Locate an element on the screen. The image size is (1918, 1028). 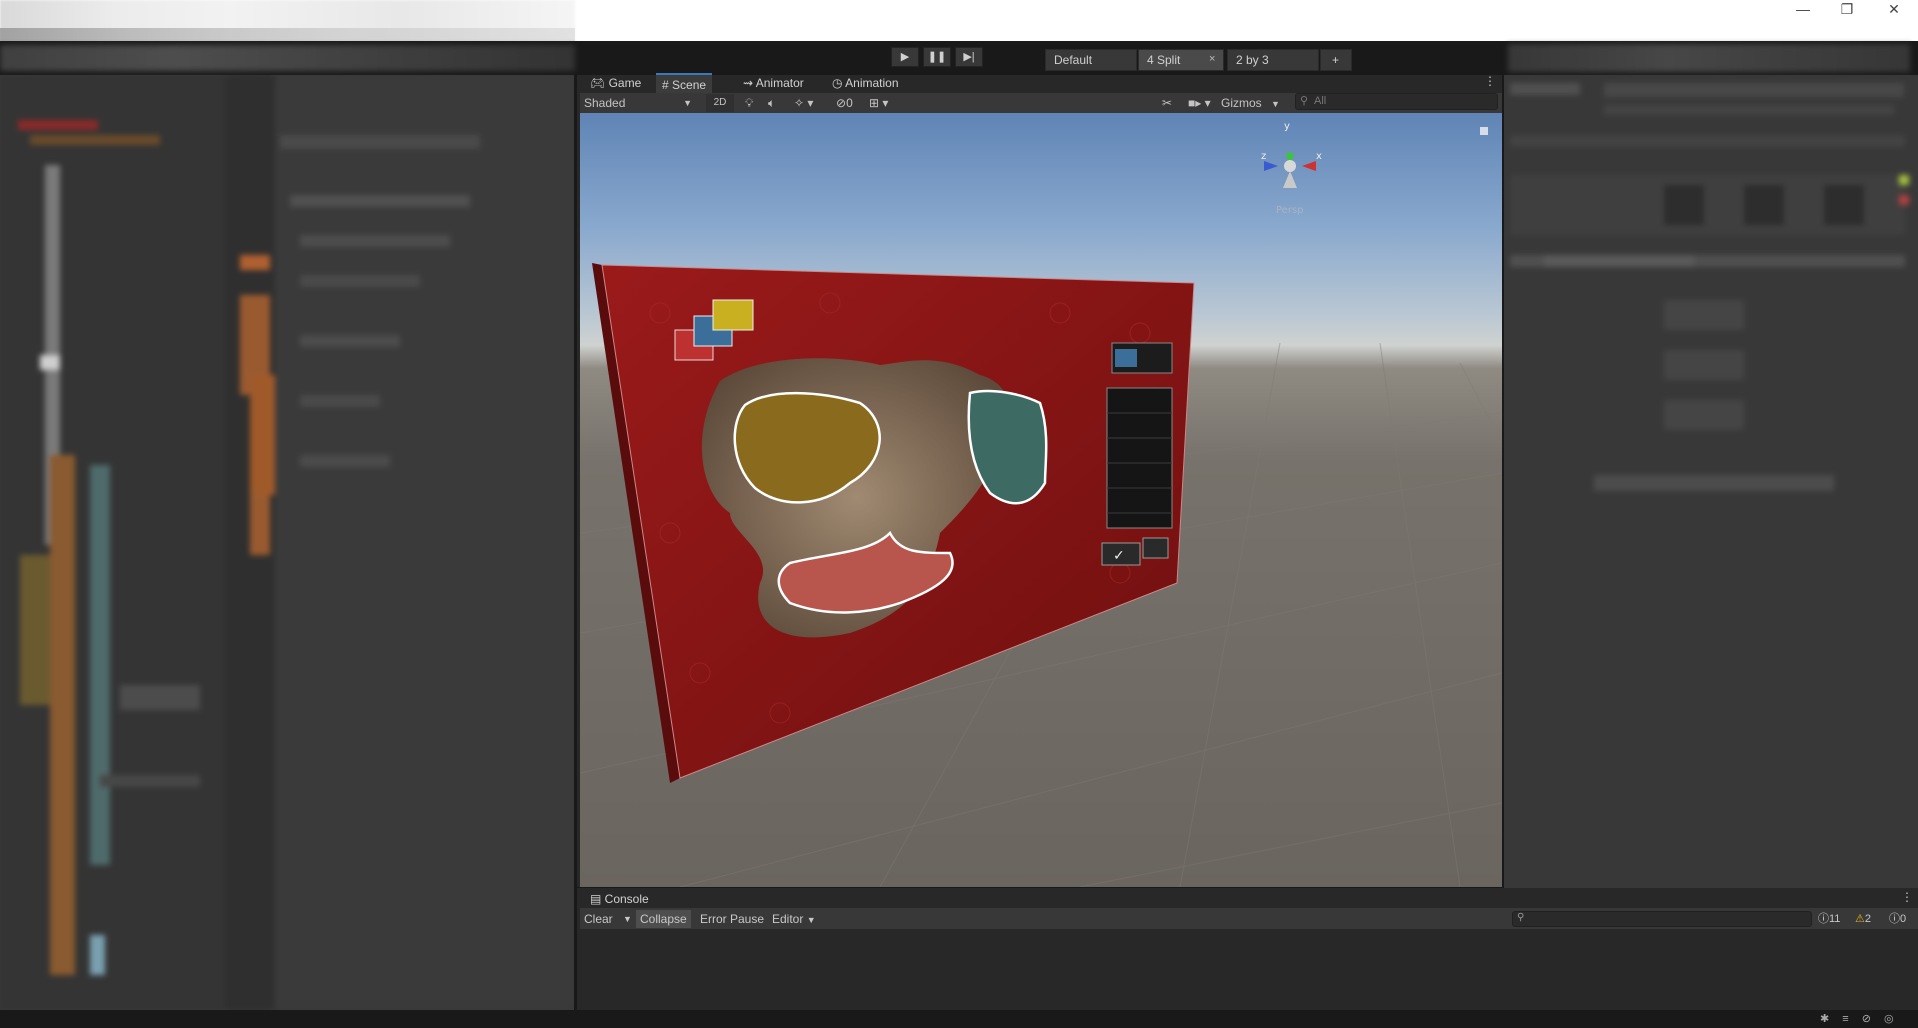
error-pause-button: Error Pause is located at coordinates (732, 919).